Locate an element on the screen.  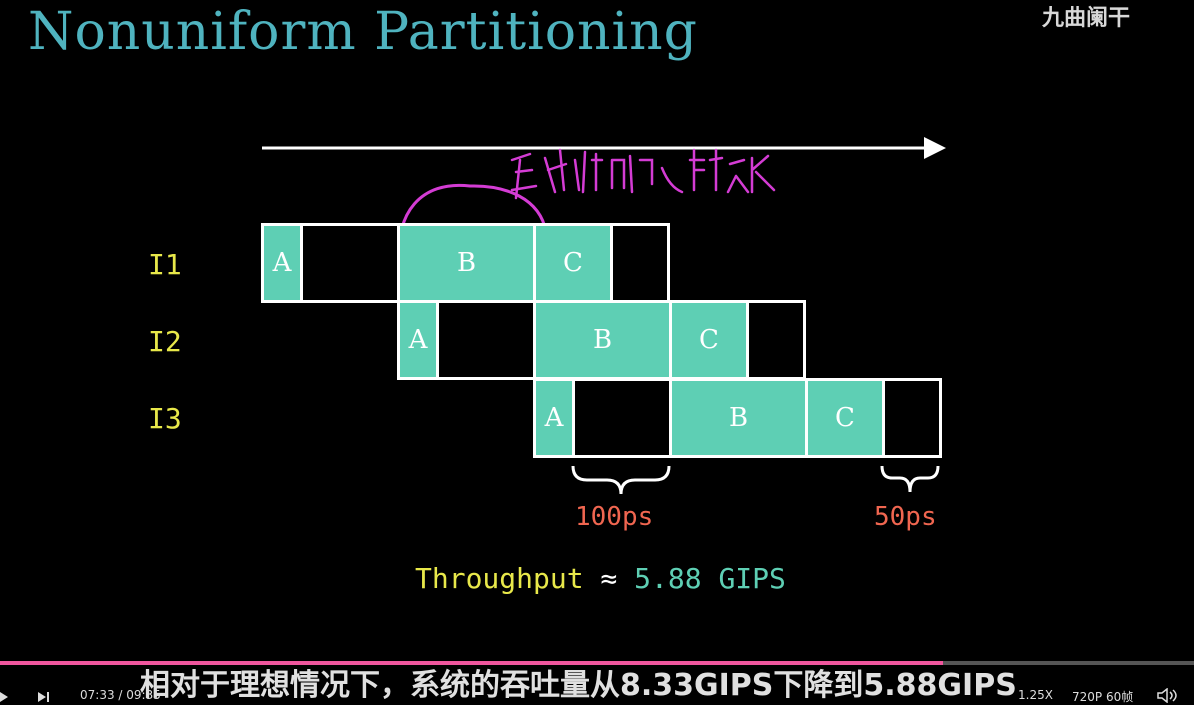
cell-i3-a: A is located at coordinates (554, 418).